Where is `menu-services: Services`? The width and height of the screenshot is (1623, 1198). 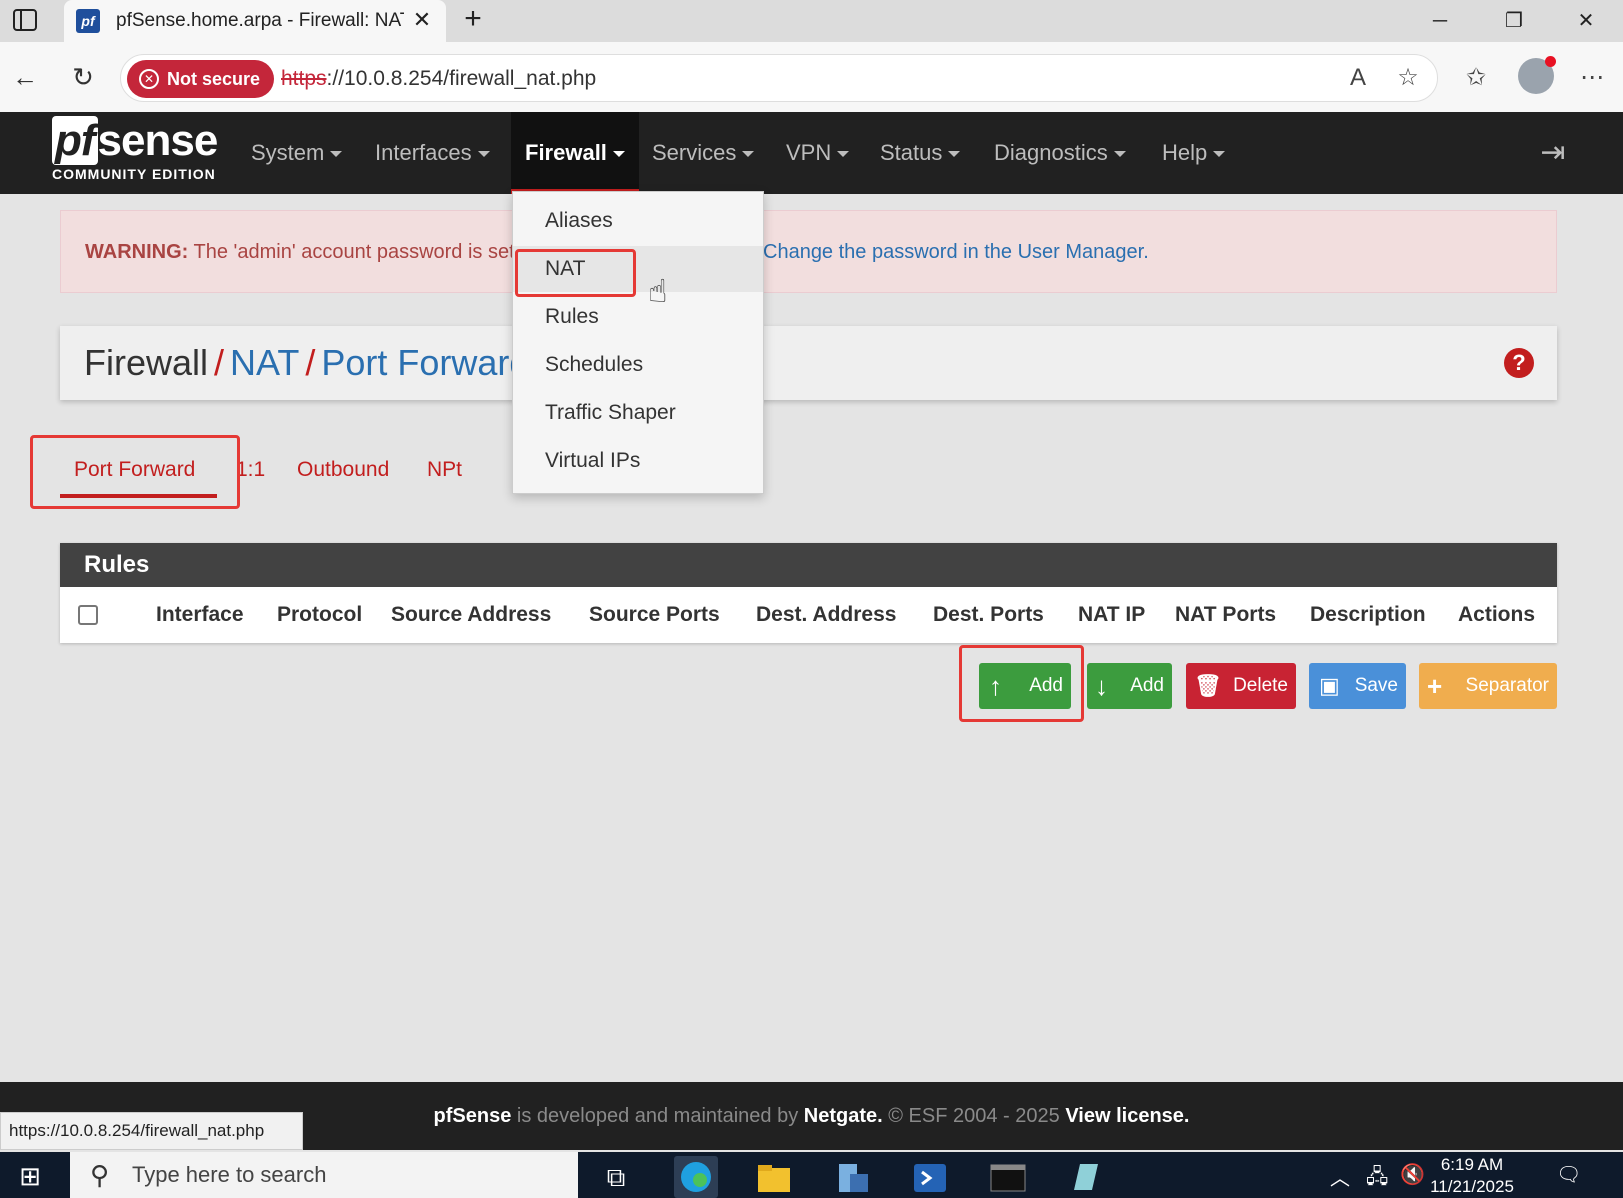
menu-services: Services is located at coordinates (703, 153).